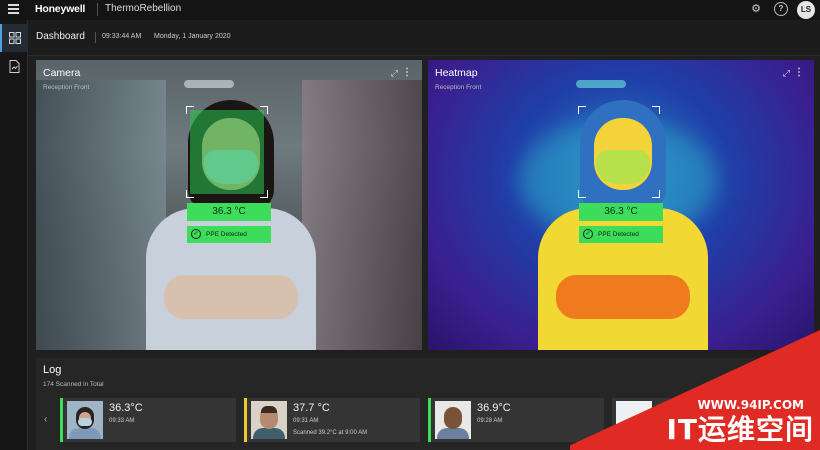  Describe the element at coordinates (740, 429) in the screenshot. I see `watermark-text: IT运维空间` at that location.